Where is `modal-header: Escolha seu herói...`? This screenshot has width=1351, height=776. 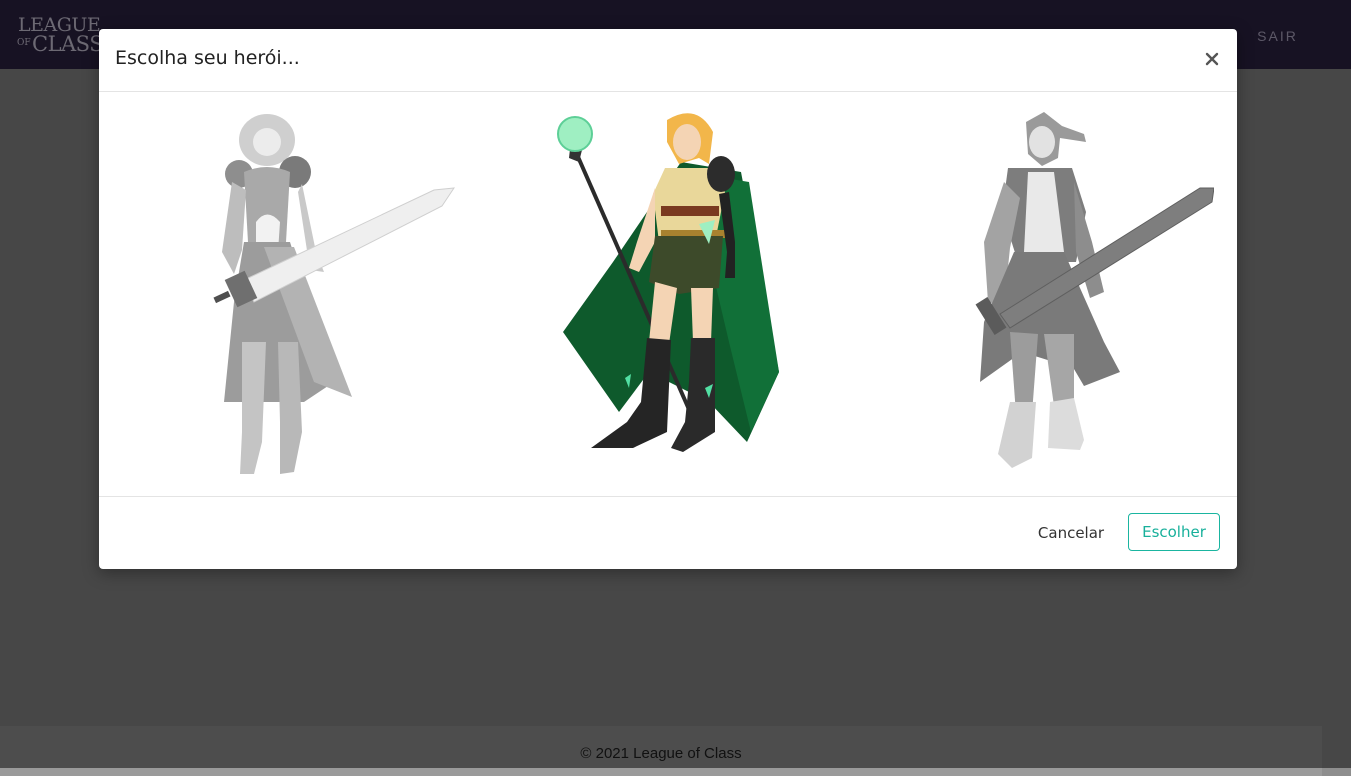
modal-header: Escolha seu herói... is located at coordinates (668, 60).